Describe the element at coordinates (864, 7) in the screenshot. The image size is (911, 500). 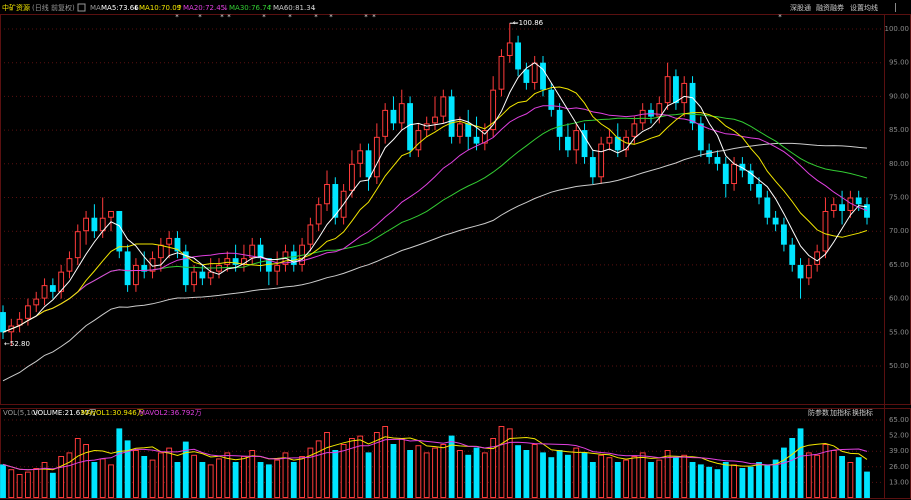
I see `header-button-3: 设置均线` at that location.